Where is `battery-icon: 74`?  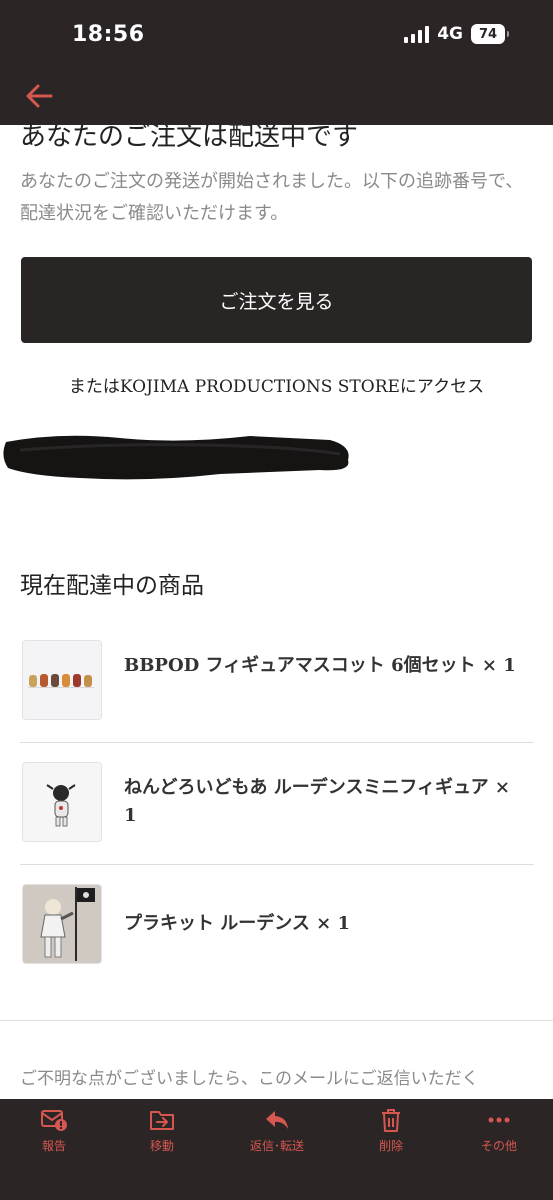 battery-icon: 74 is located at coordinates (490, 34).